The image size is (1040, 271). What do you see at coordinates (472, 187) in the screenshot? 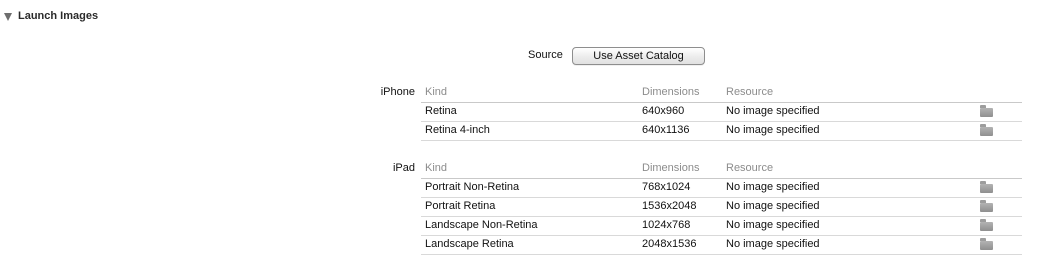
I see `kind-cell: Portrait Non-Retina` at bounding box center [472, 187].